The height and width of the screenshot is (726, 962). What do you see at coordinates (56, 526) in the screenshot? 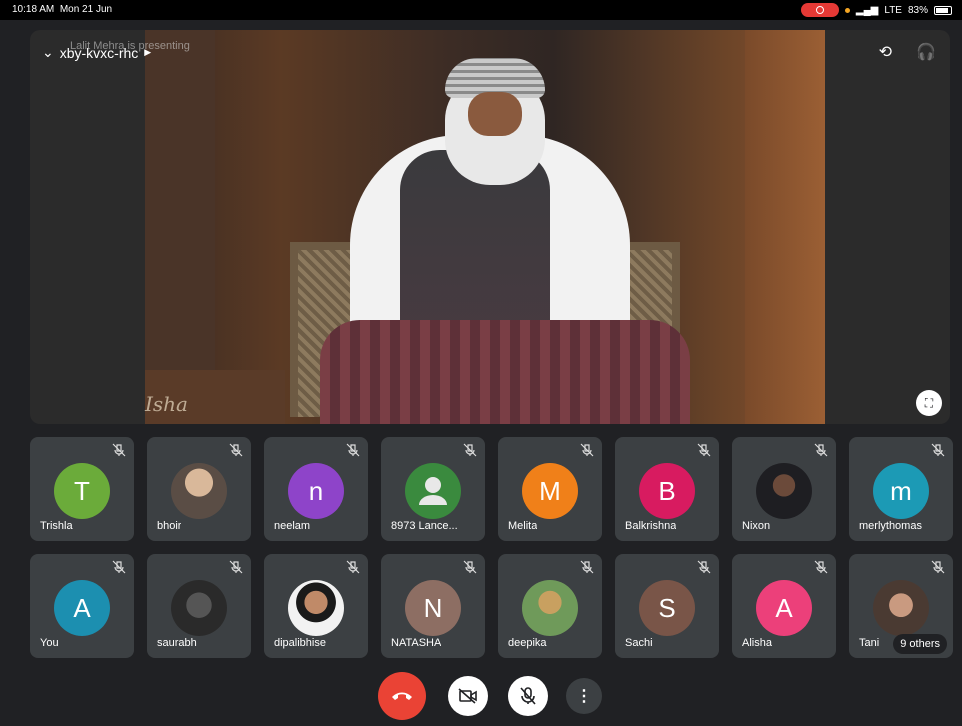
I see `participant-name: Trishla` at bounding box center [56, 526].